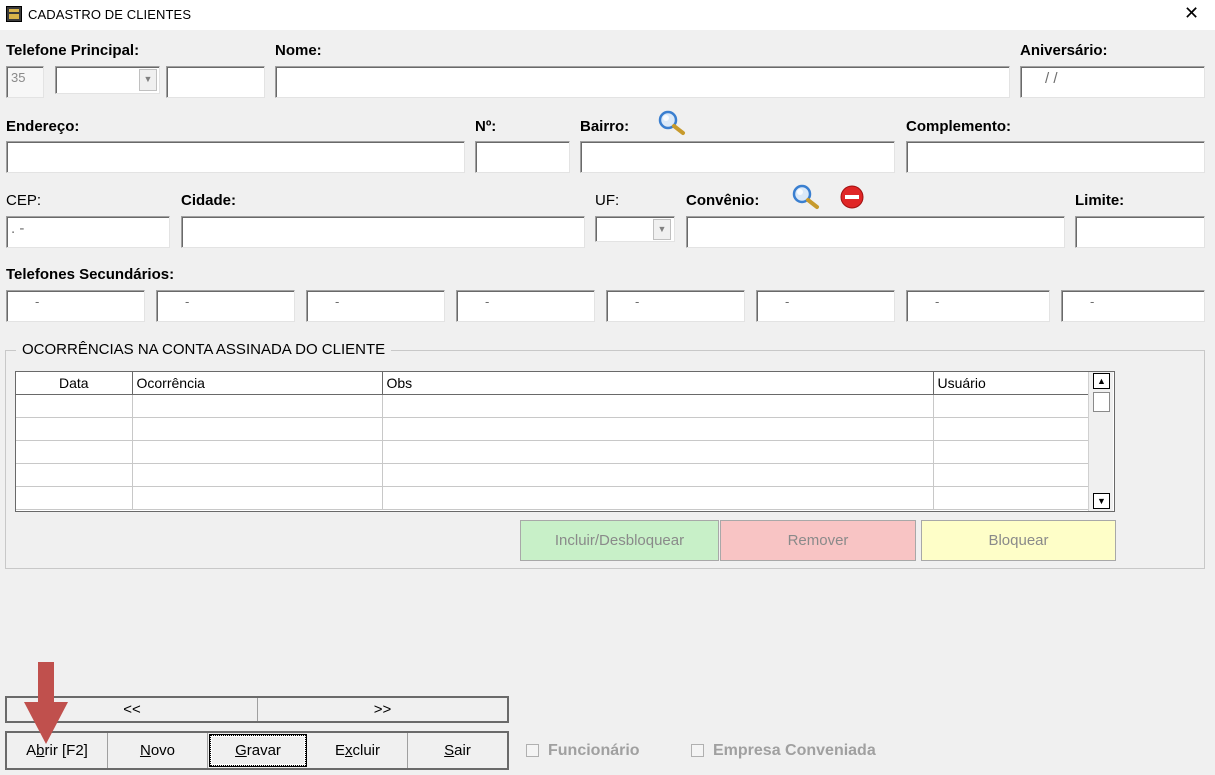 The height and width of the screenshot is (775, 1215). I want to click on novo-button: Novo, so click(158, 750).